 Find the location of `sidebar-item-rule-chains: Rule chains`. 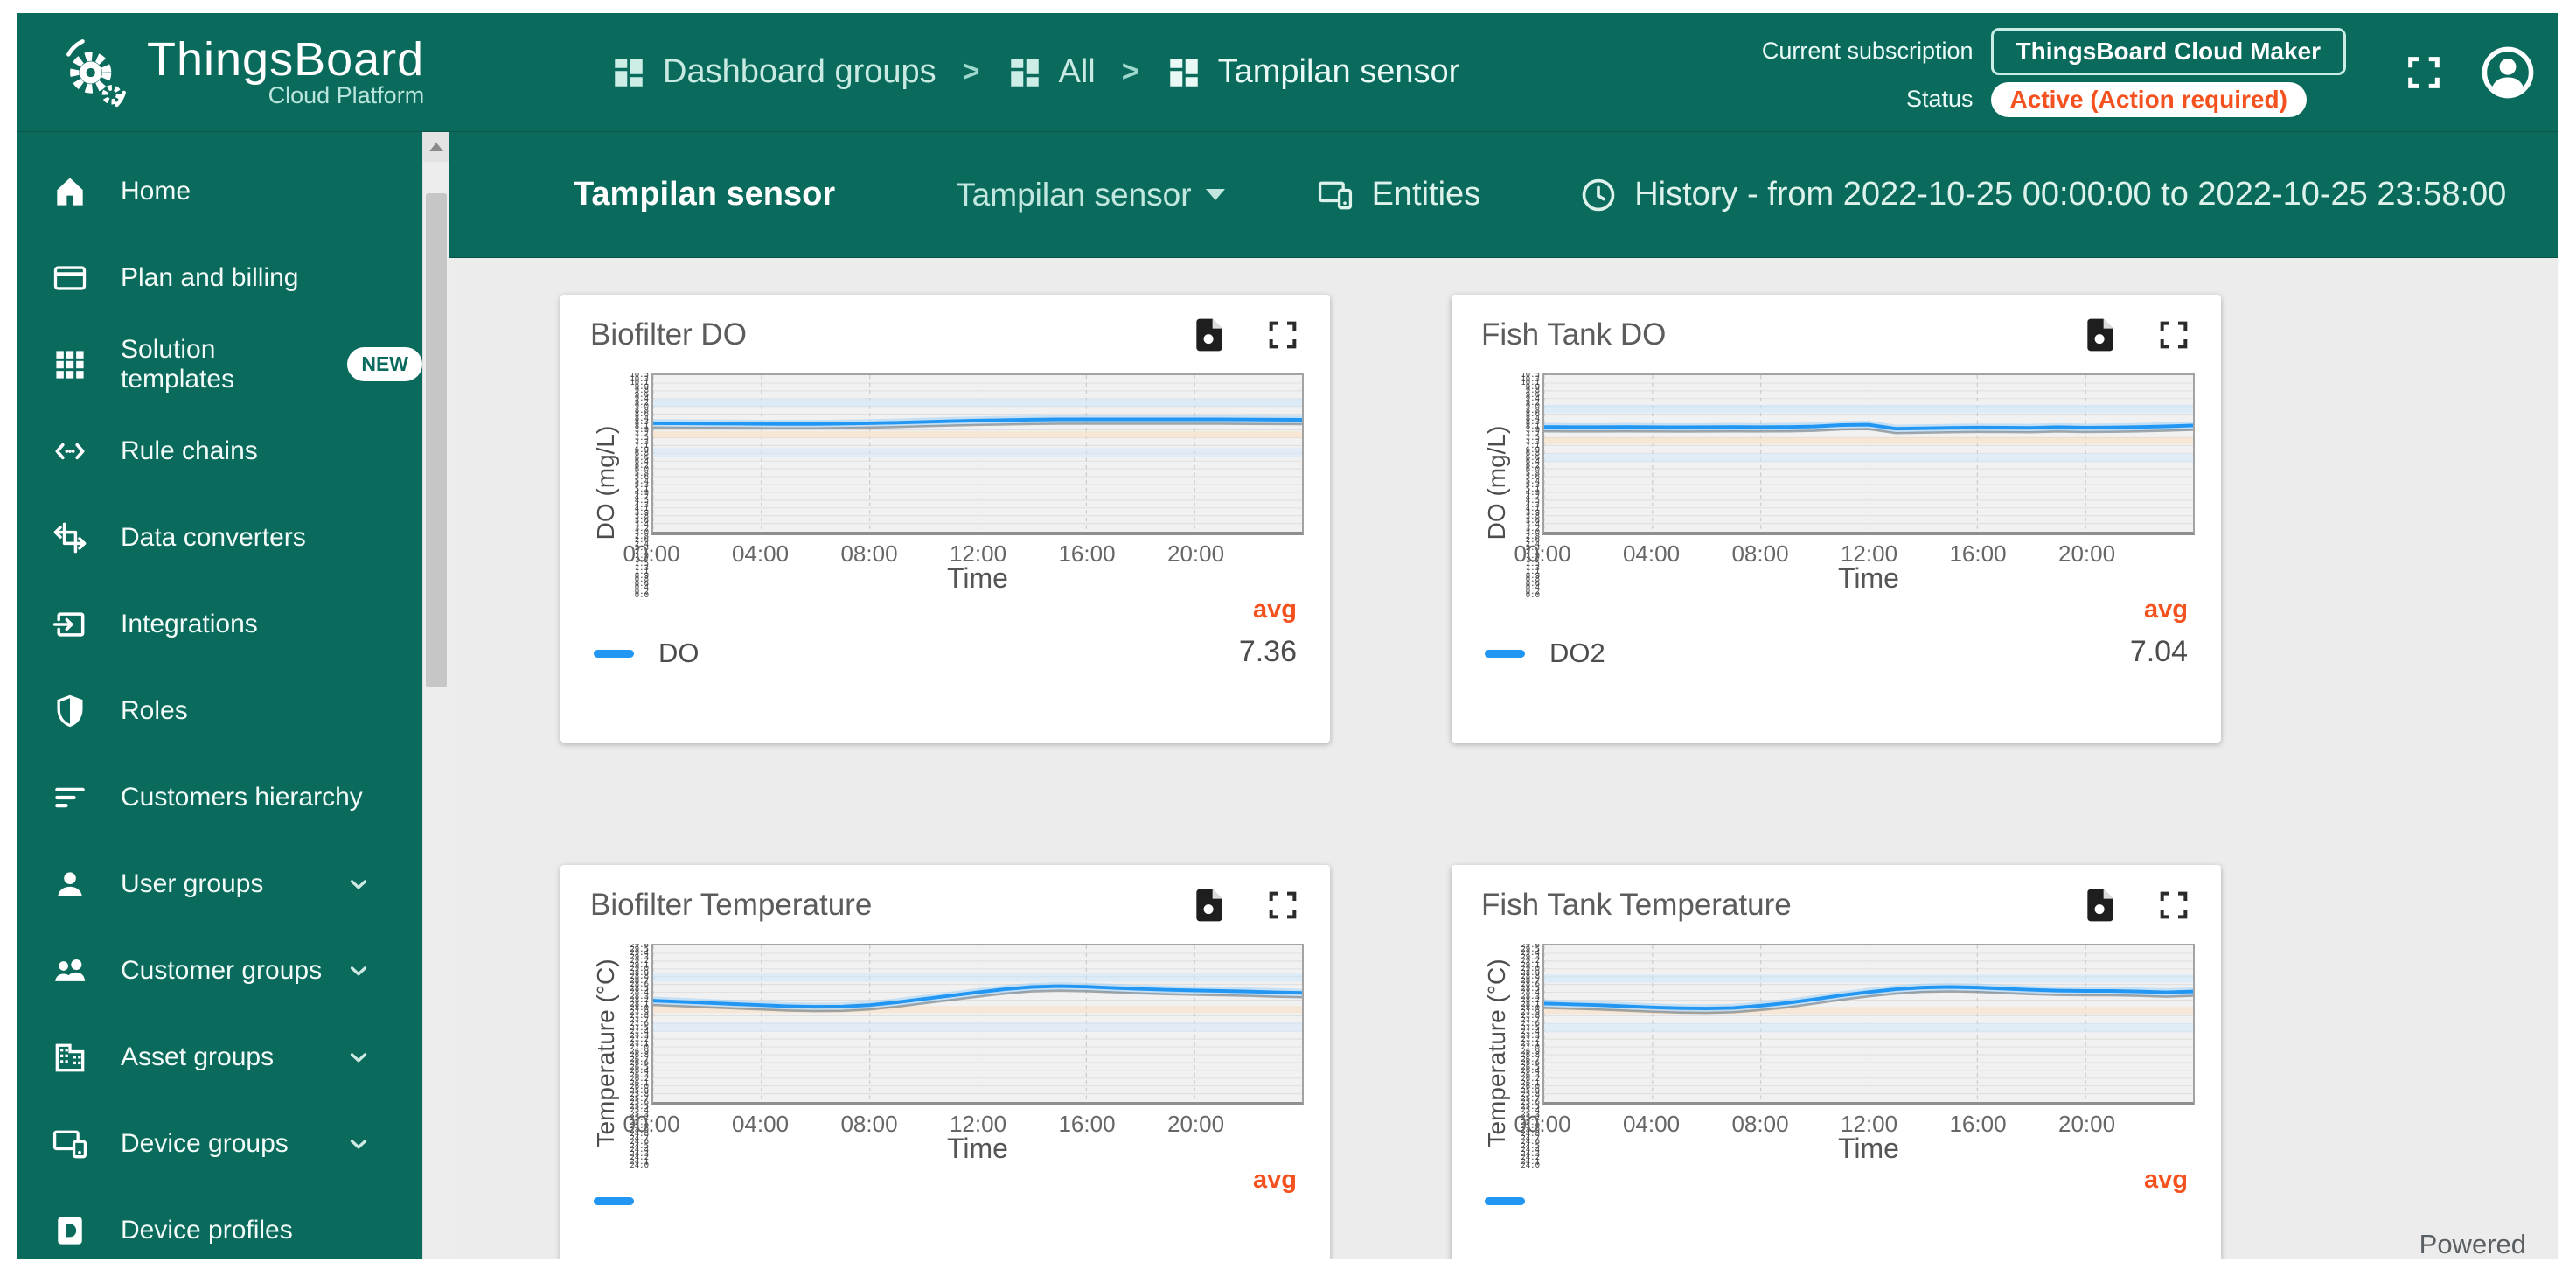

sidebar-item-rule-chains: Rule chains is located at coordinates (219, 451).